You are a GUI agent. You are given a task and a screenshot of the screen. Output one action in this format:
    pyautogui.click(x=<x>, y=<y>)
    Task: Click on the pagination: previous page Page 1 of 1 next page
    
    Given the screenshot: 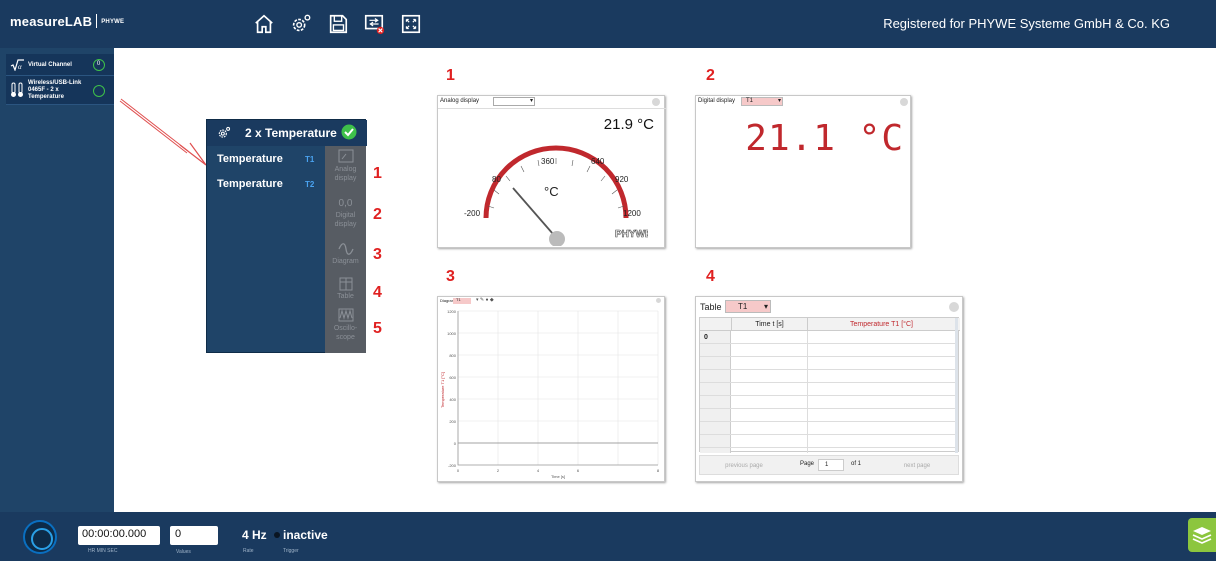 What is the action you would take?
    pyautogui.click(x=829, y=465)
    